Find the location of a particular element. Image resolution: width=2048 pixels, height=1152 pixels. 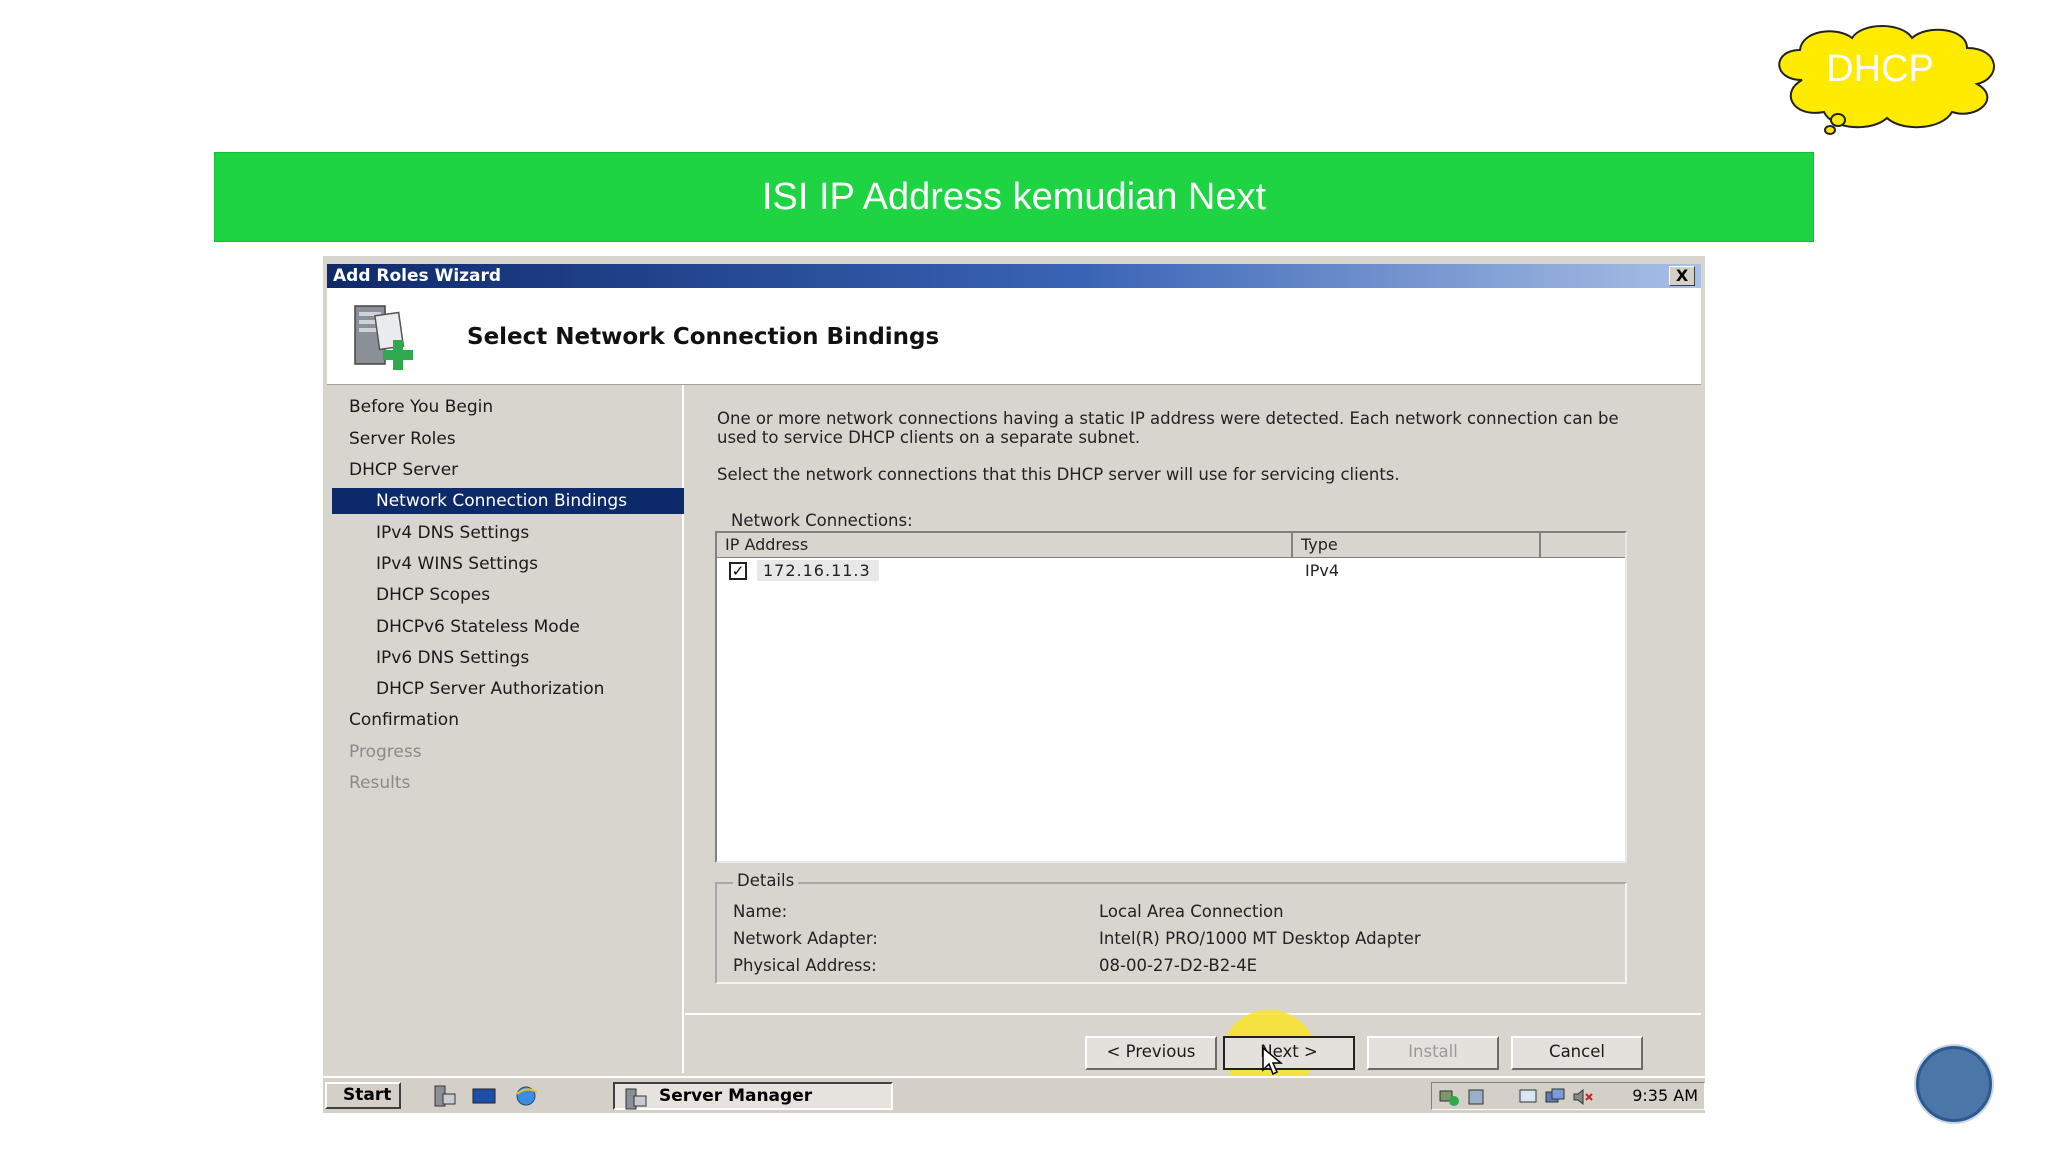

server-manager-task-icon is located at coordinates (636, 1099).